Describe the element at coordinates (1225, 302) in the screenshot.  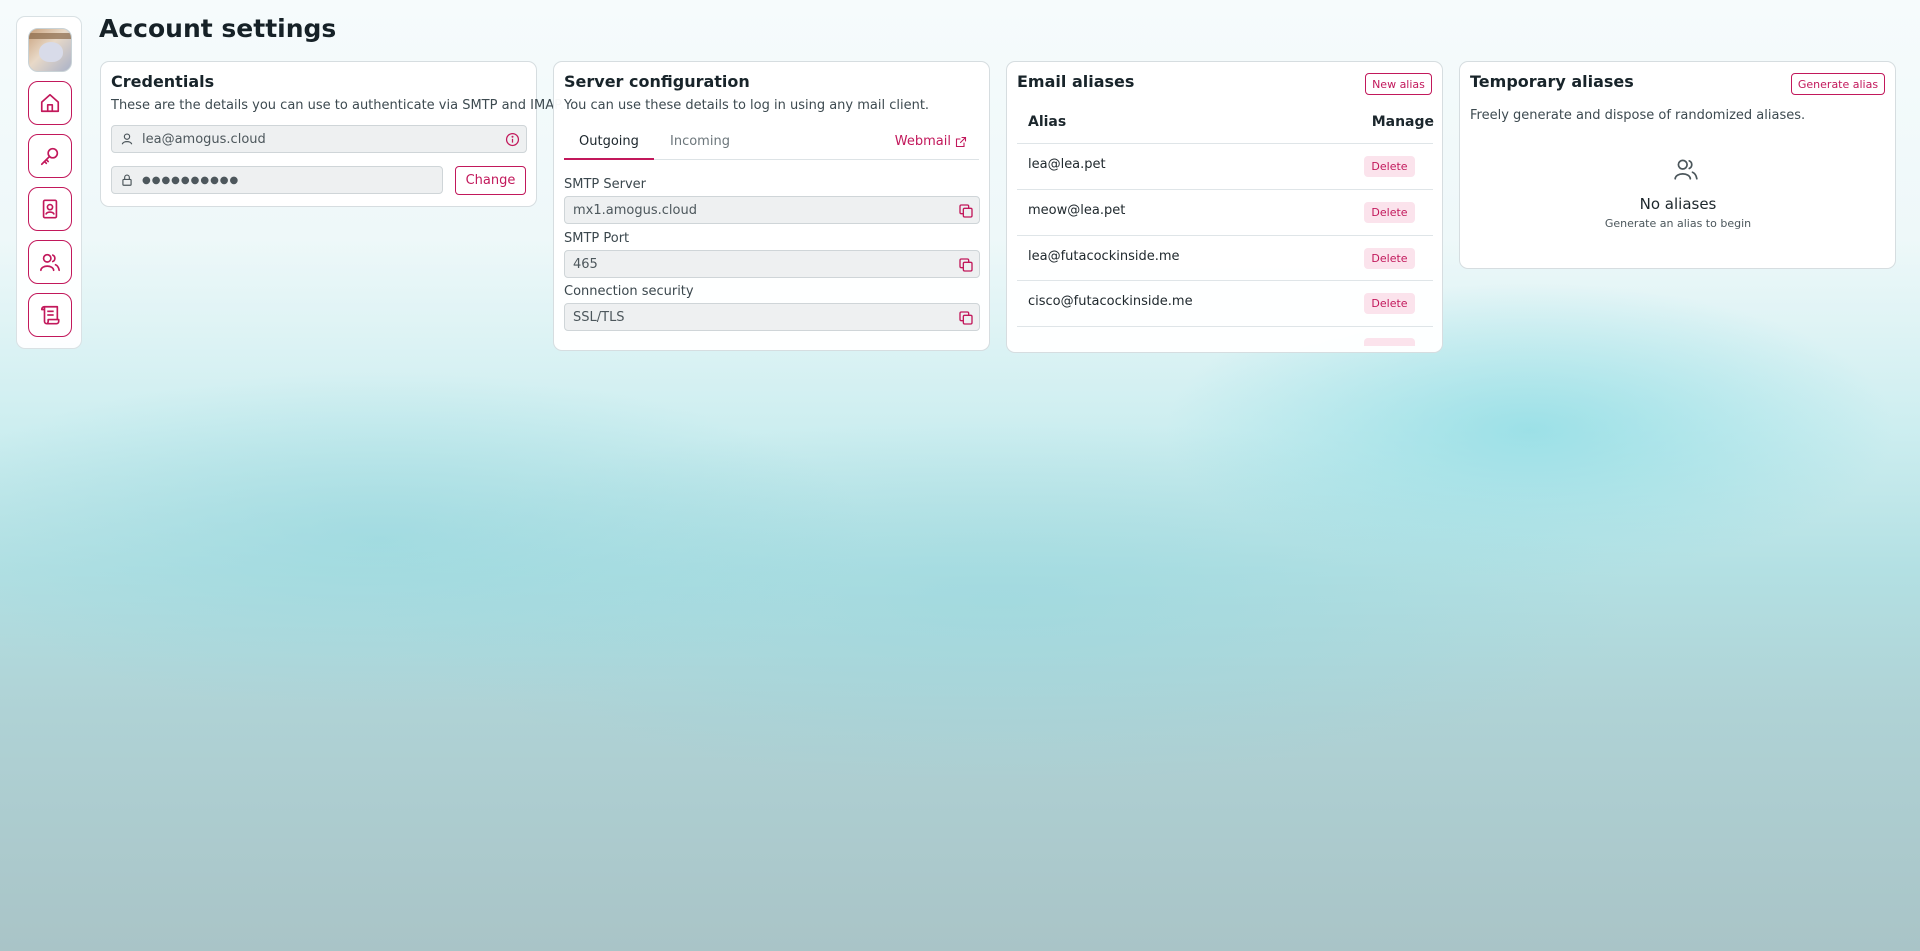
I see `table-row: cisco@futacockinside.me Delete` at that location.